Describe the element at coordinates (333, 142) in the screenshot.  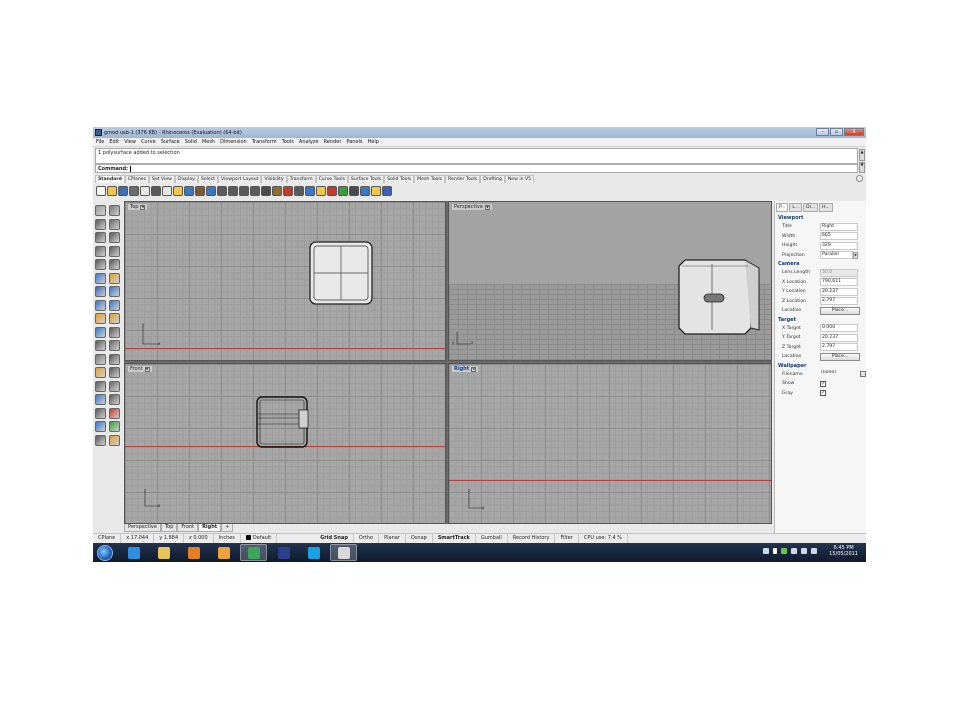
I see `menu-render: Render` at that location.